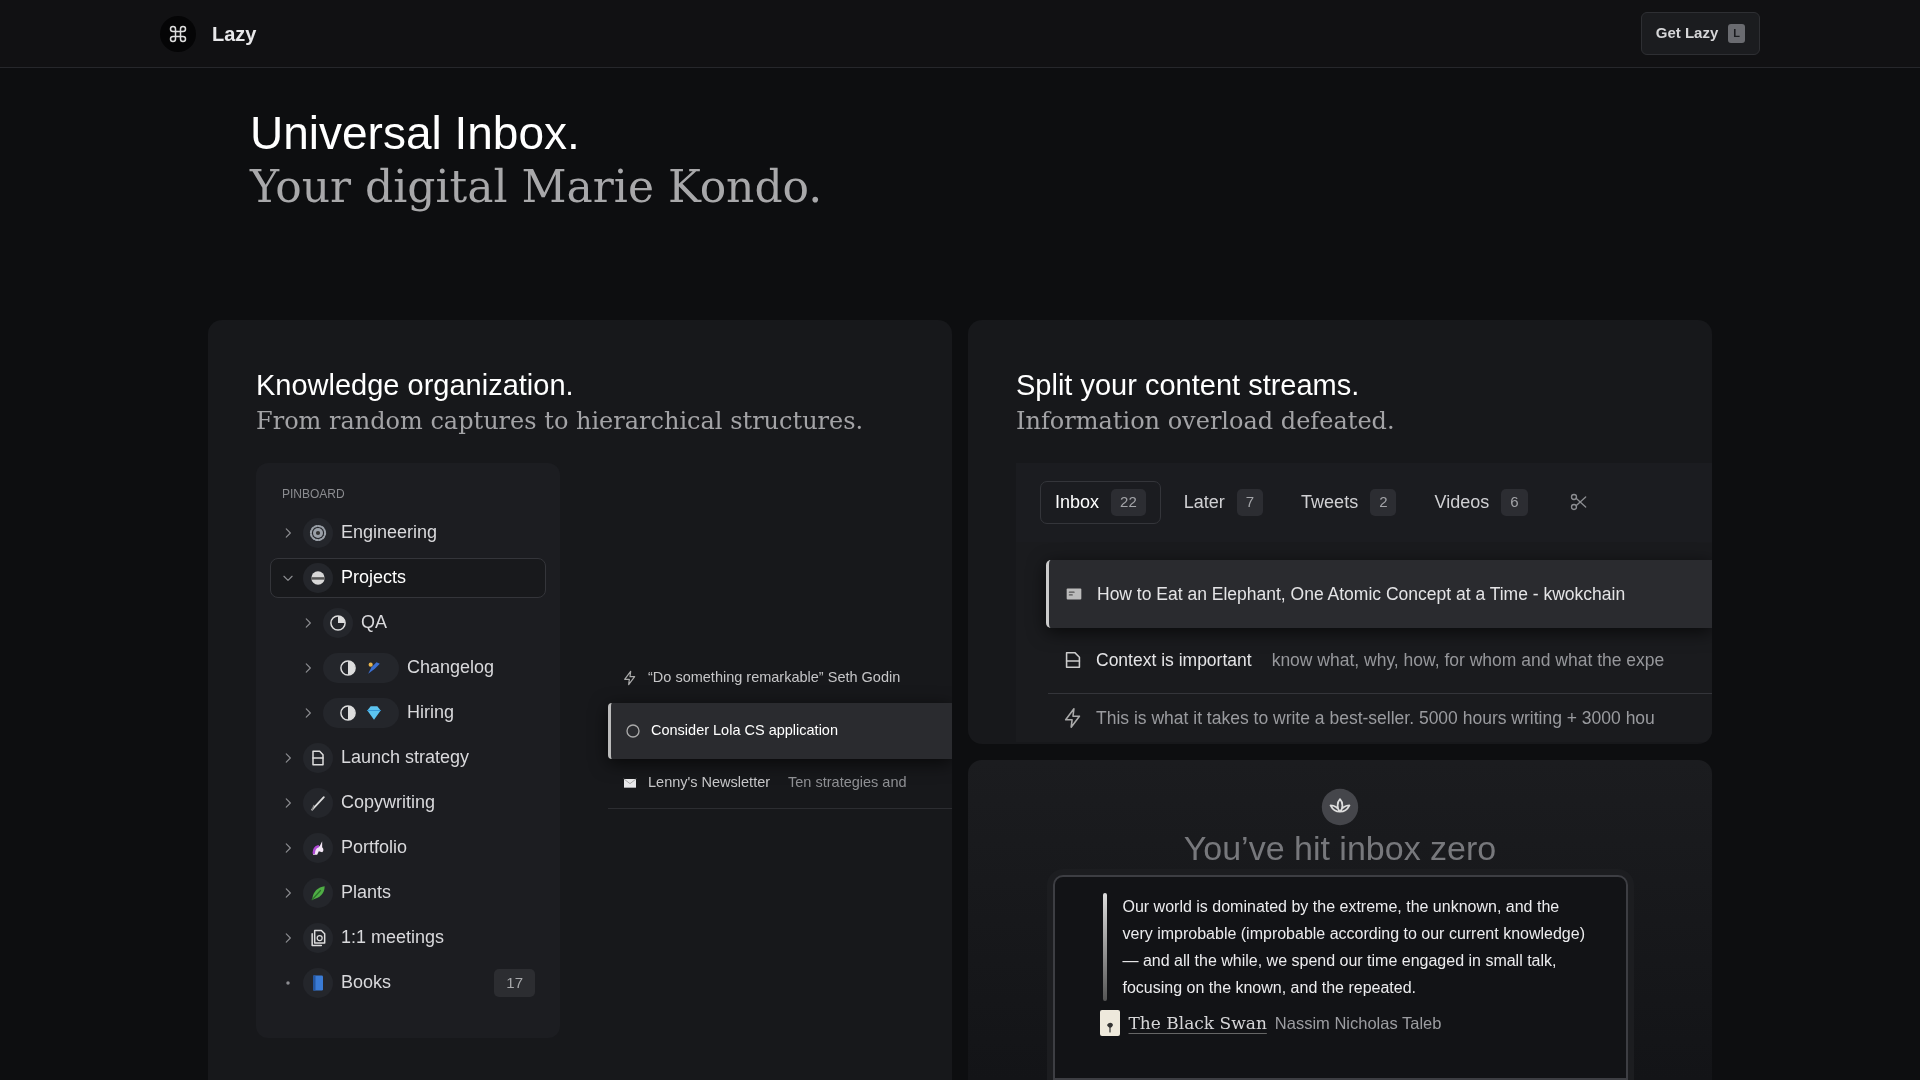 Image resolution: width=1920 pixels, height=1080 pixels. I want to click on stream-item: How to Eat an Elephant, One Atomic Concept at a Time - kwokchain, so click(1379, 593).